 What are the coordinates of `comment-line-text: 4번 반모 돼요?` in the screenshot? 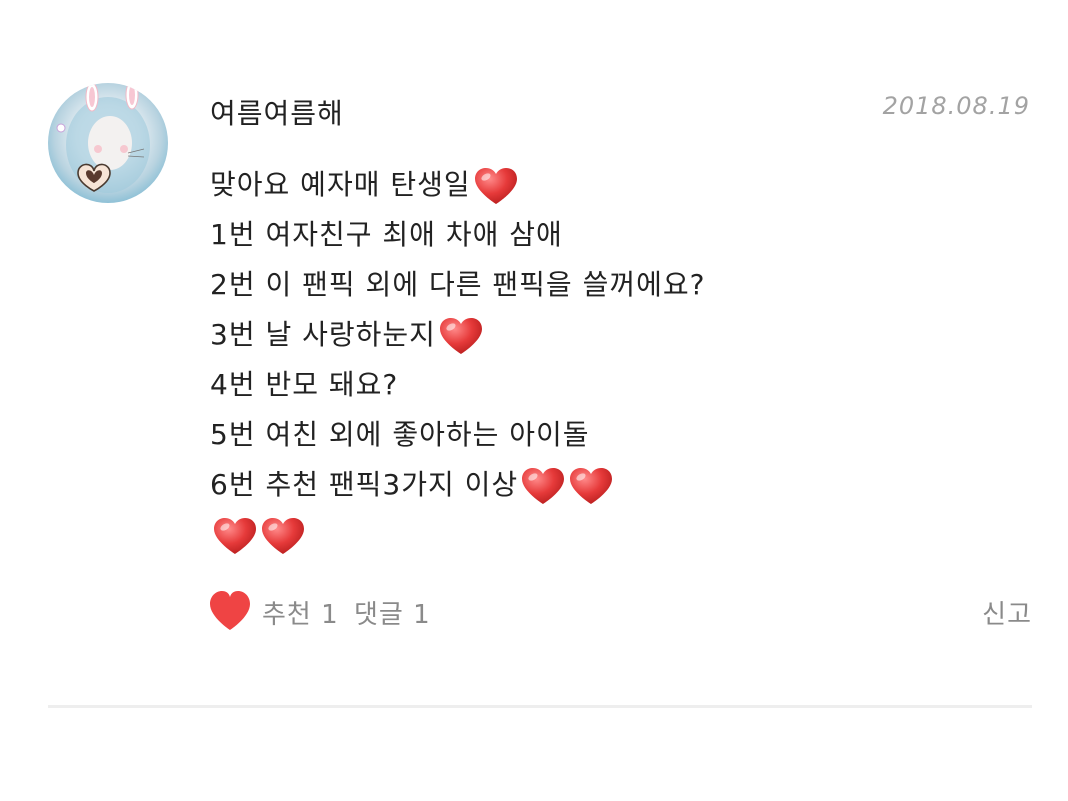 It's located at (304, 384).